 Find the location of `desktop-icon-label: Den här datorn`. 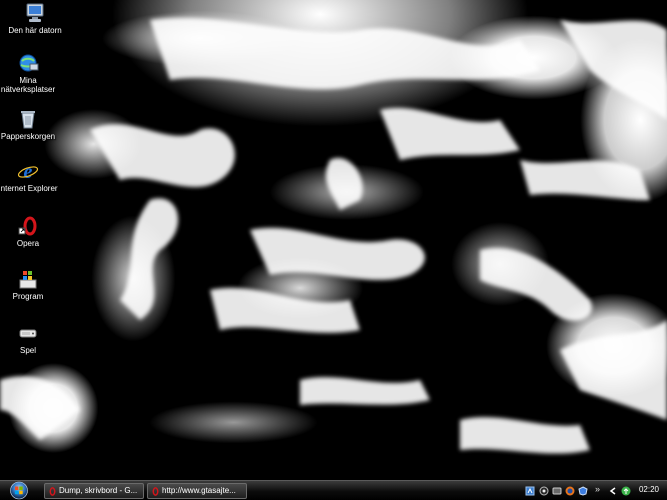

desktop-icon-label: Den här datorn is located at coordinates (35, 30).